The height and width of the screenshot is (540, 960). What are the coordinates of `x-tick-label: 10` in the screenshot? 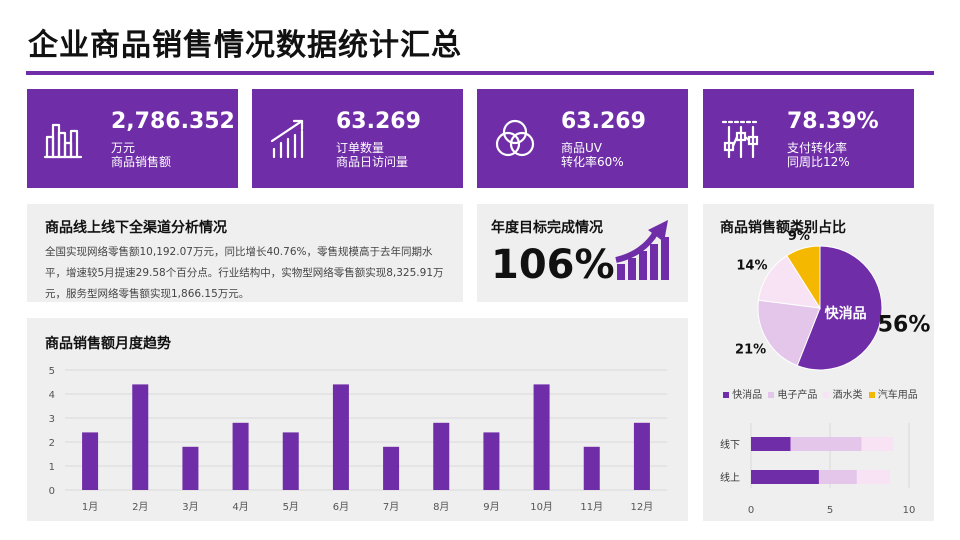 It's located at (909, 510).